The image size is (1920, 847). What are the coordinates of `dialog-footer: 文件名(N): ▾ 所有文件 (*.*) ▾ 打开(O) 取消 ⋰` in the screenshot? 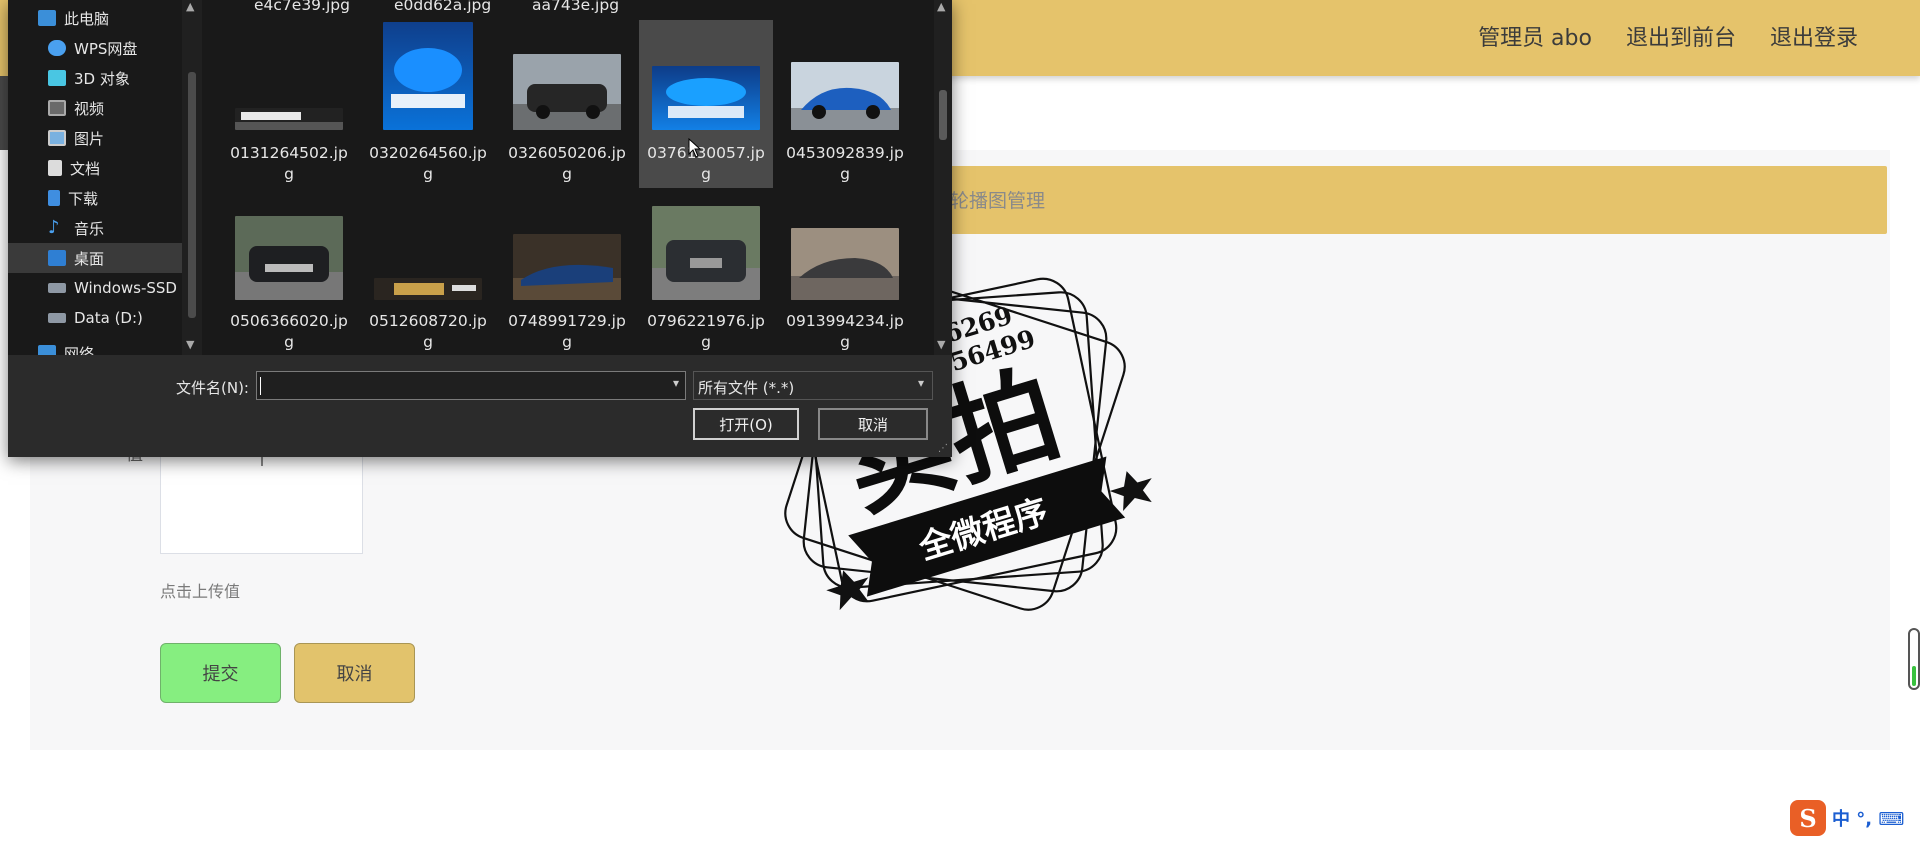 It's located at (480, 406).